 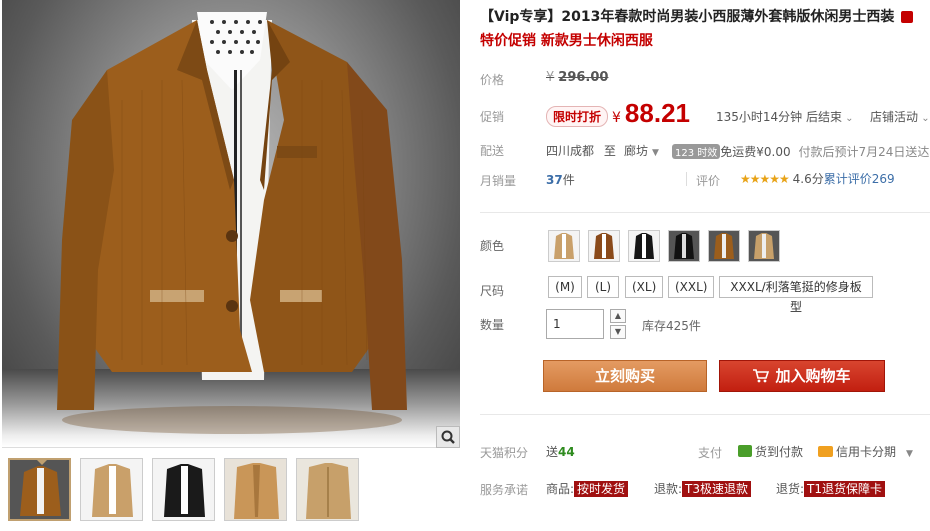 I want to click on sales-count: 37件, so click(x=560, y=179).